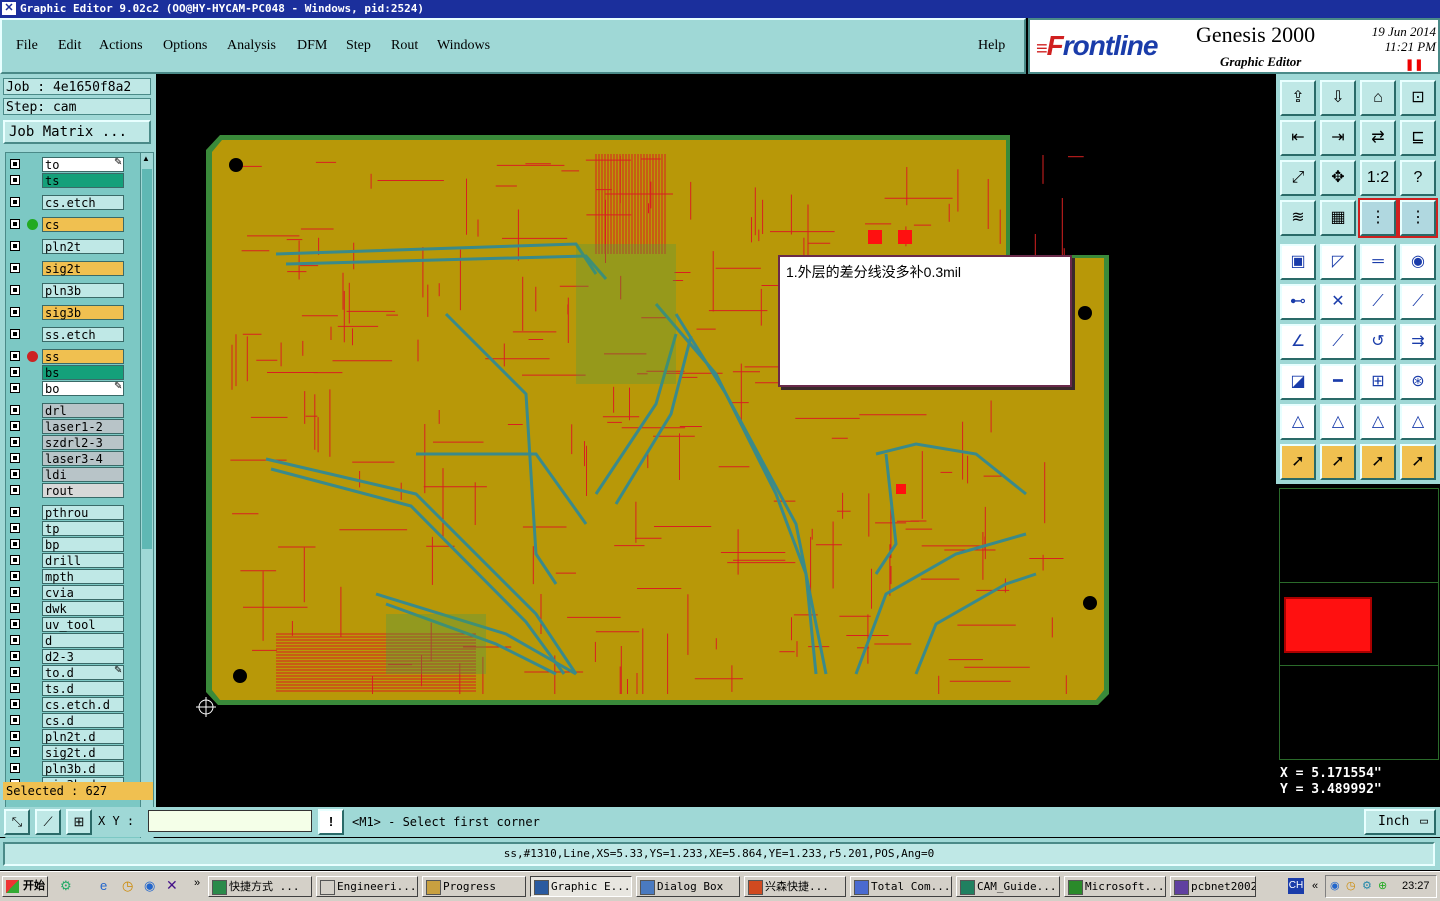 This screenshot has width=1440, height=901. I want to click on layer-row-ldi: ldi, so click(73, 474).